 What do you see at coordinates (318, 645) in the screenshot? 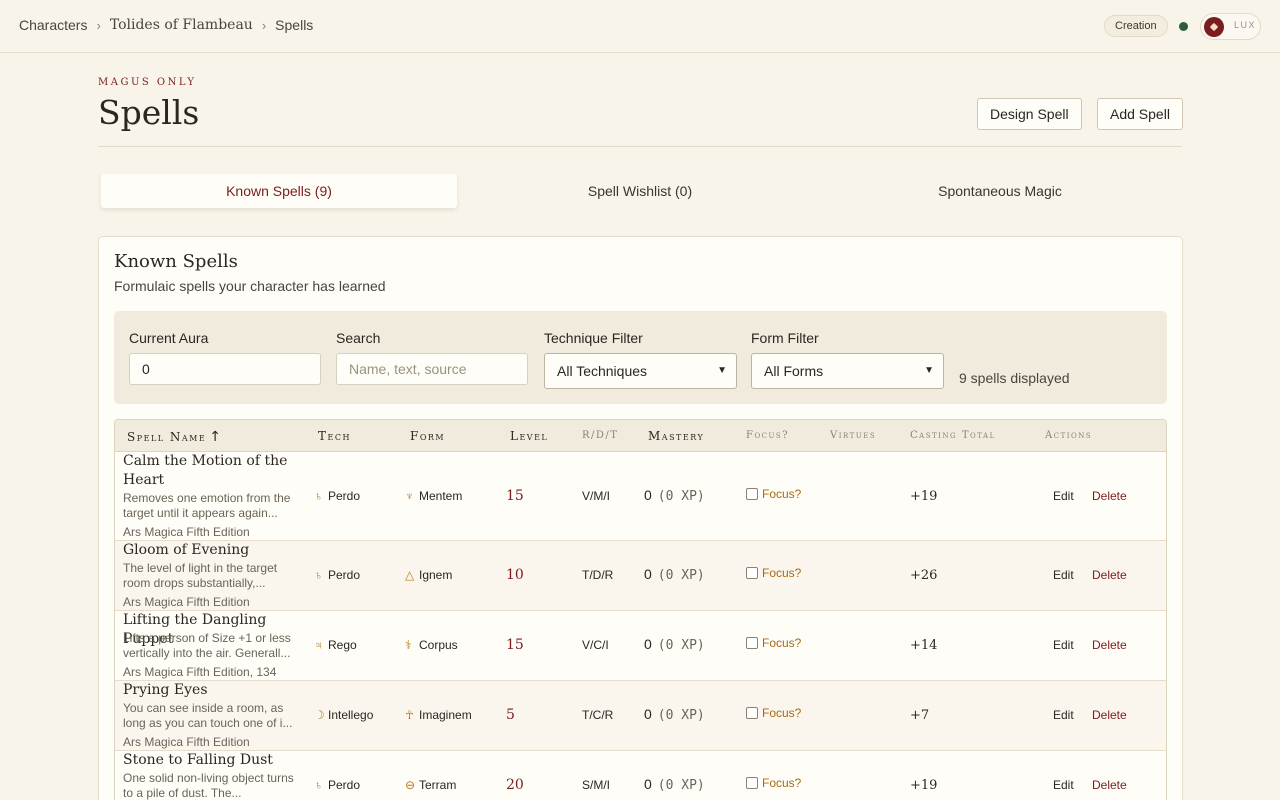
I see `rego-icon: ♃` at bounding box center [318, 645].